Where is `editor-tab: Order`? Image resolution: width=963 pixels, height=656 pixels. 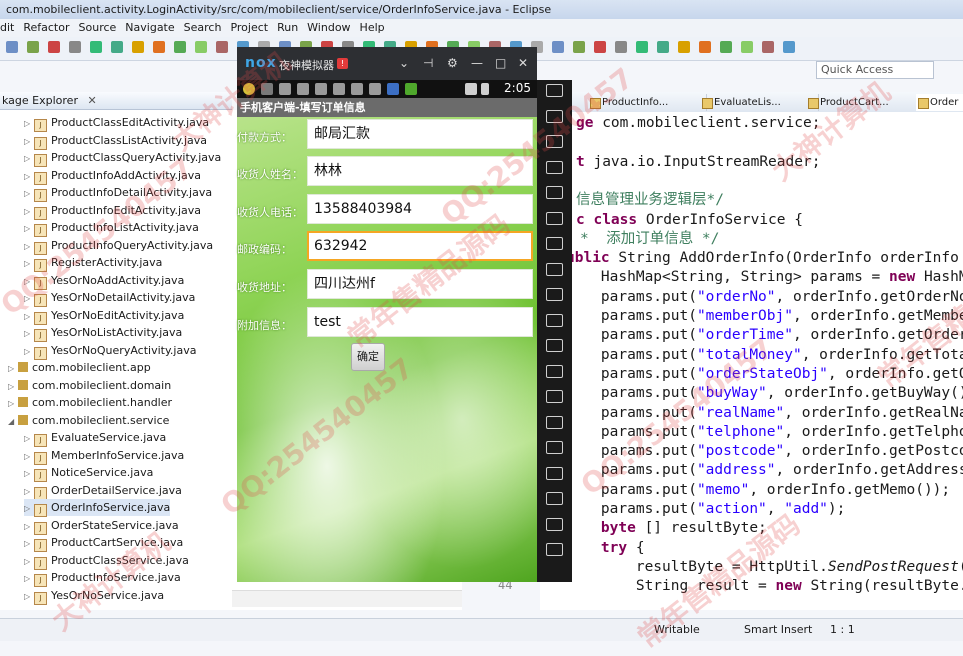
editor-tab: Order is located at coordinates (939, 102).